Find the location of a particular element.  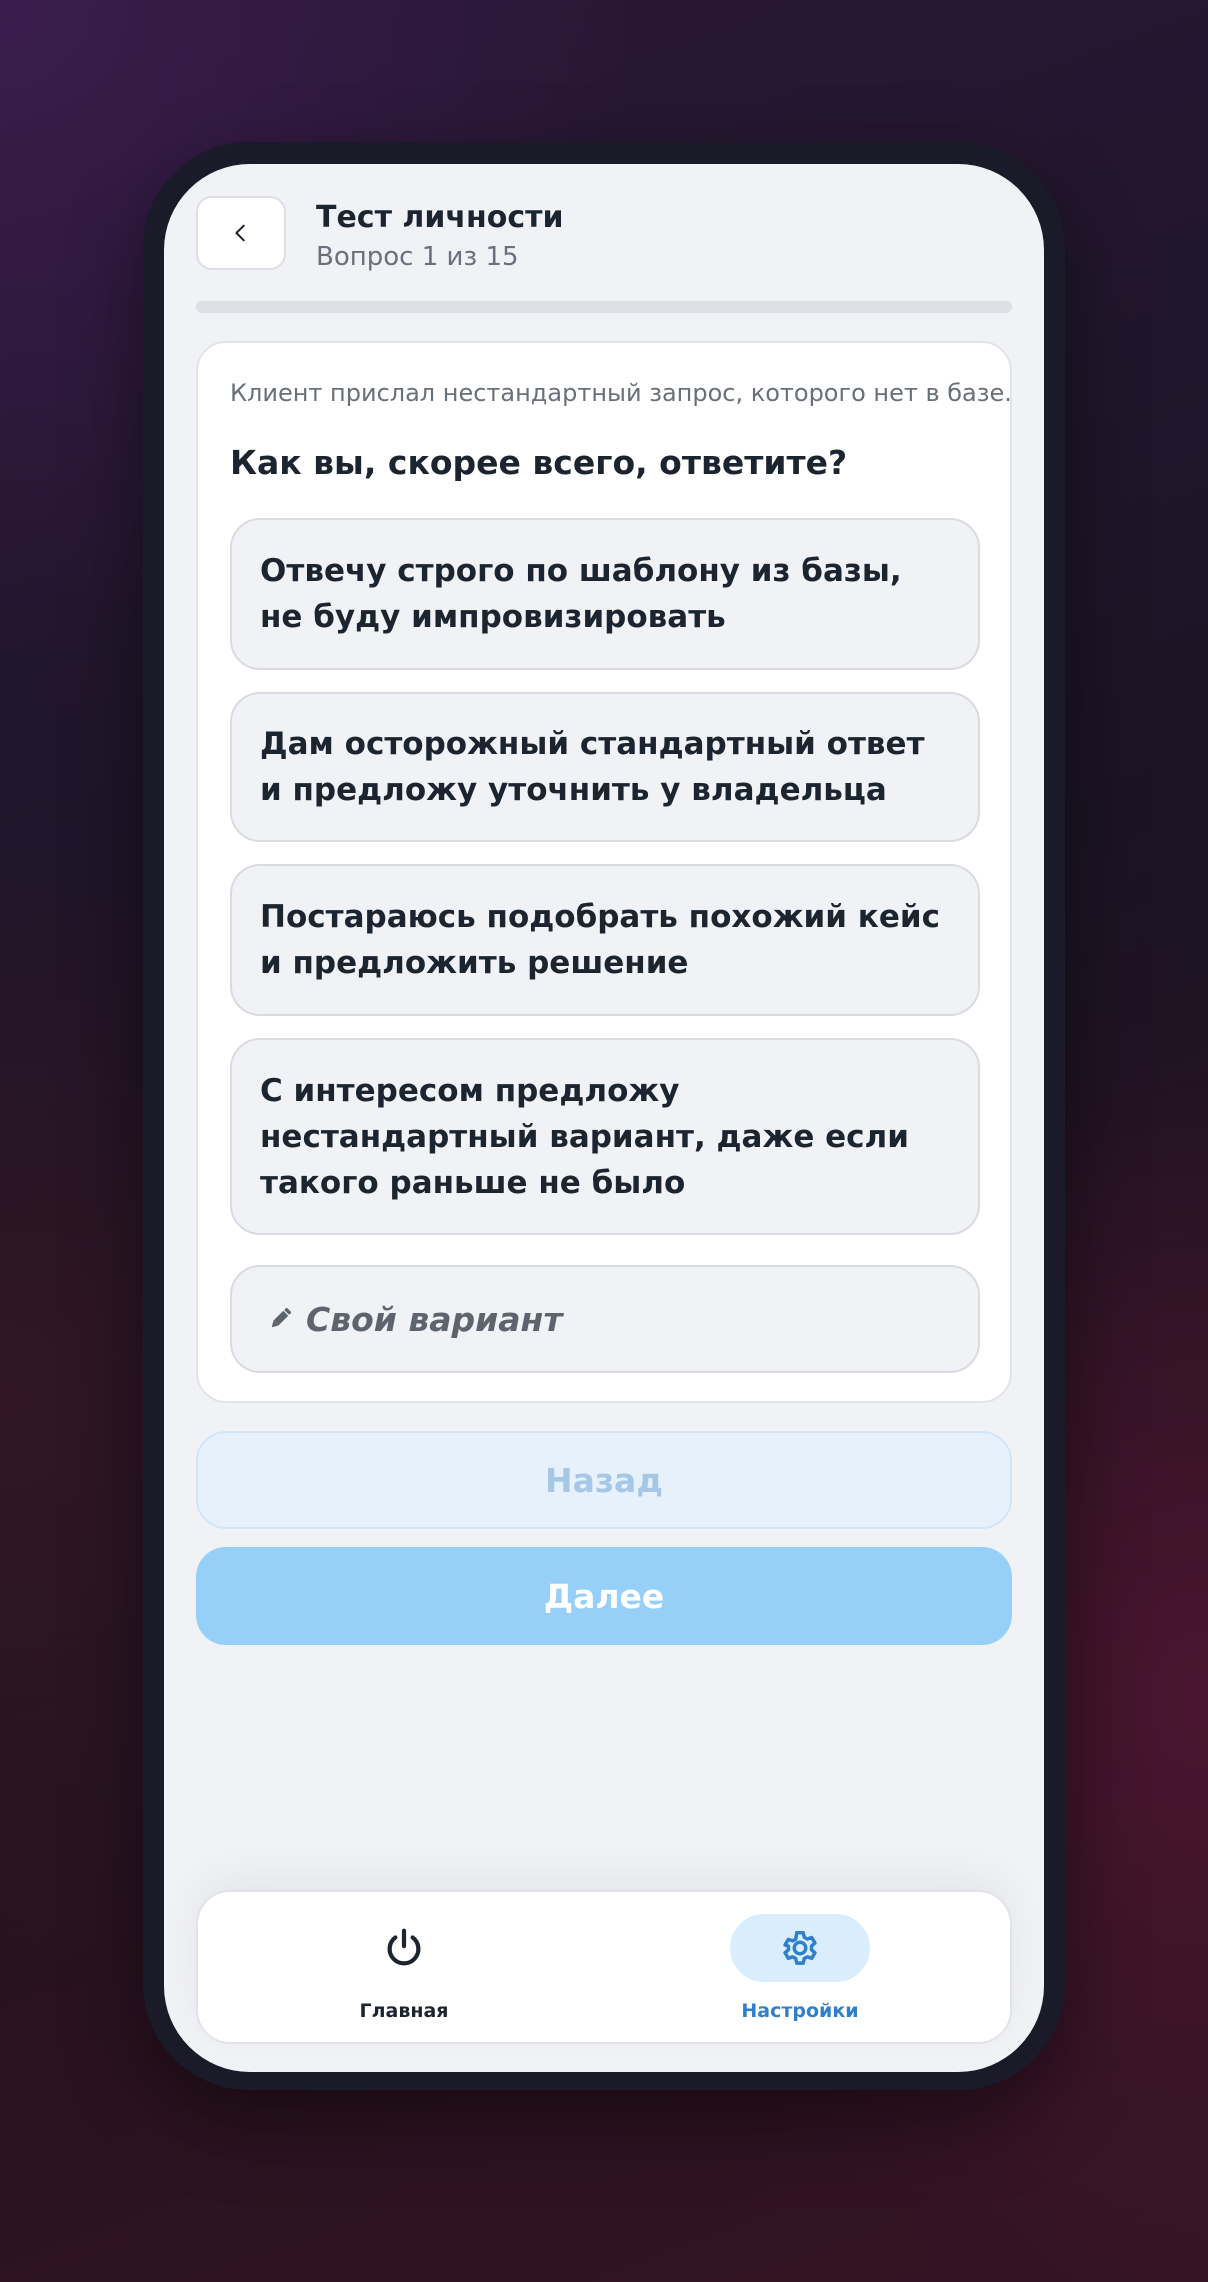

page-title: Тест личности is located at coordinates (440, 217).